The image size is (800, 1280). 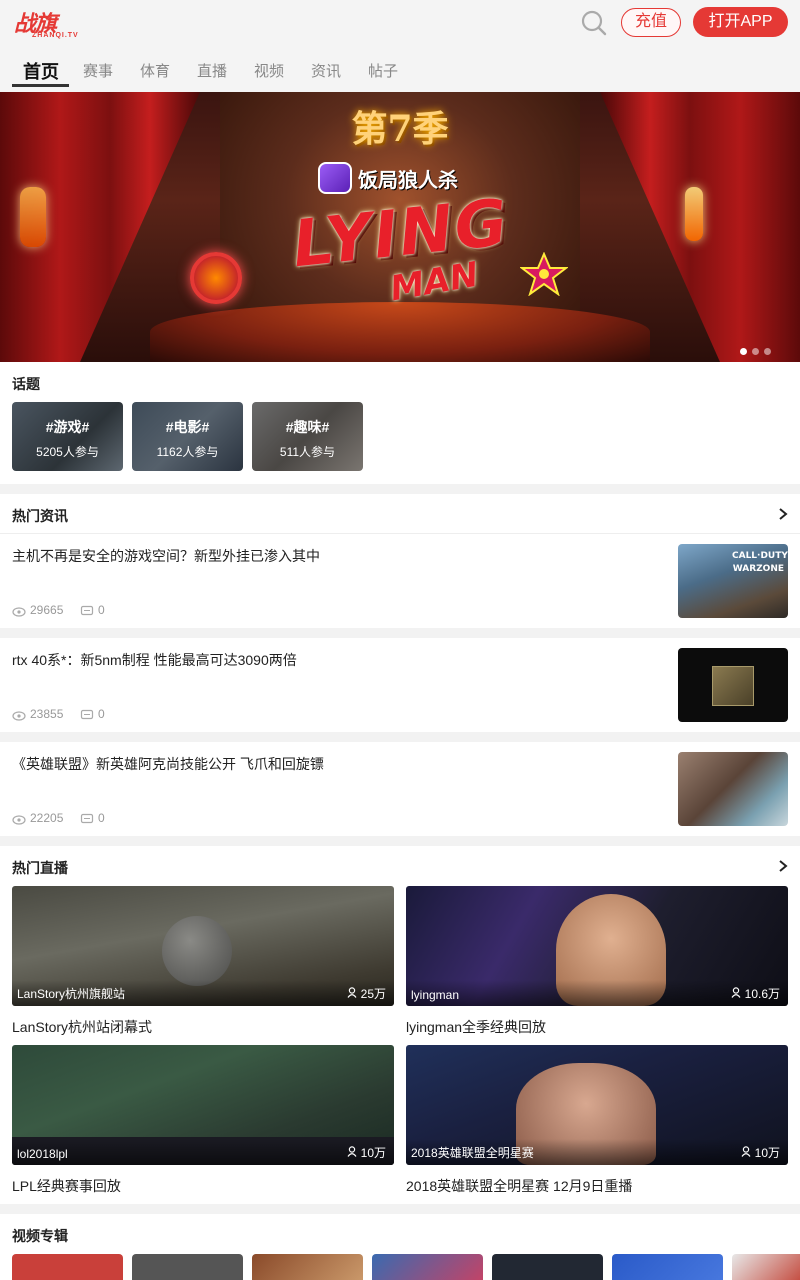 What do you see at coordinates (408, 181) in the screenshot?
I see `game-name: 饭局狼人杀` at bounding box center [408, 181].